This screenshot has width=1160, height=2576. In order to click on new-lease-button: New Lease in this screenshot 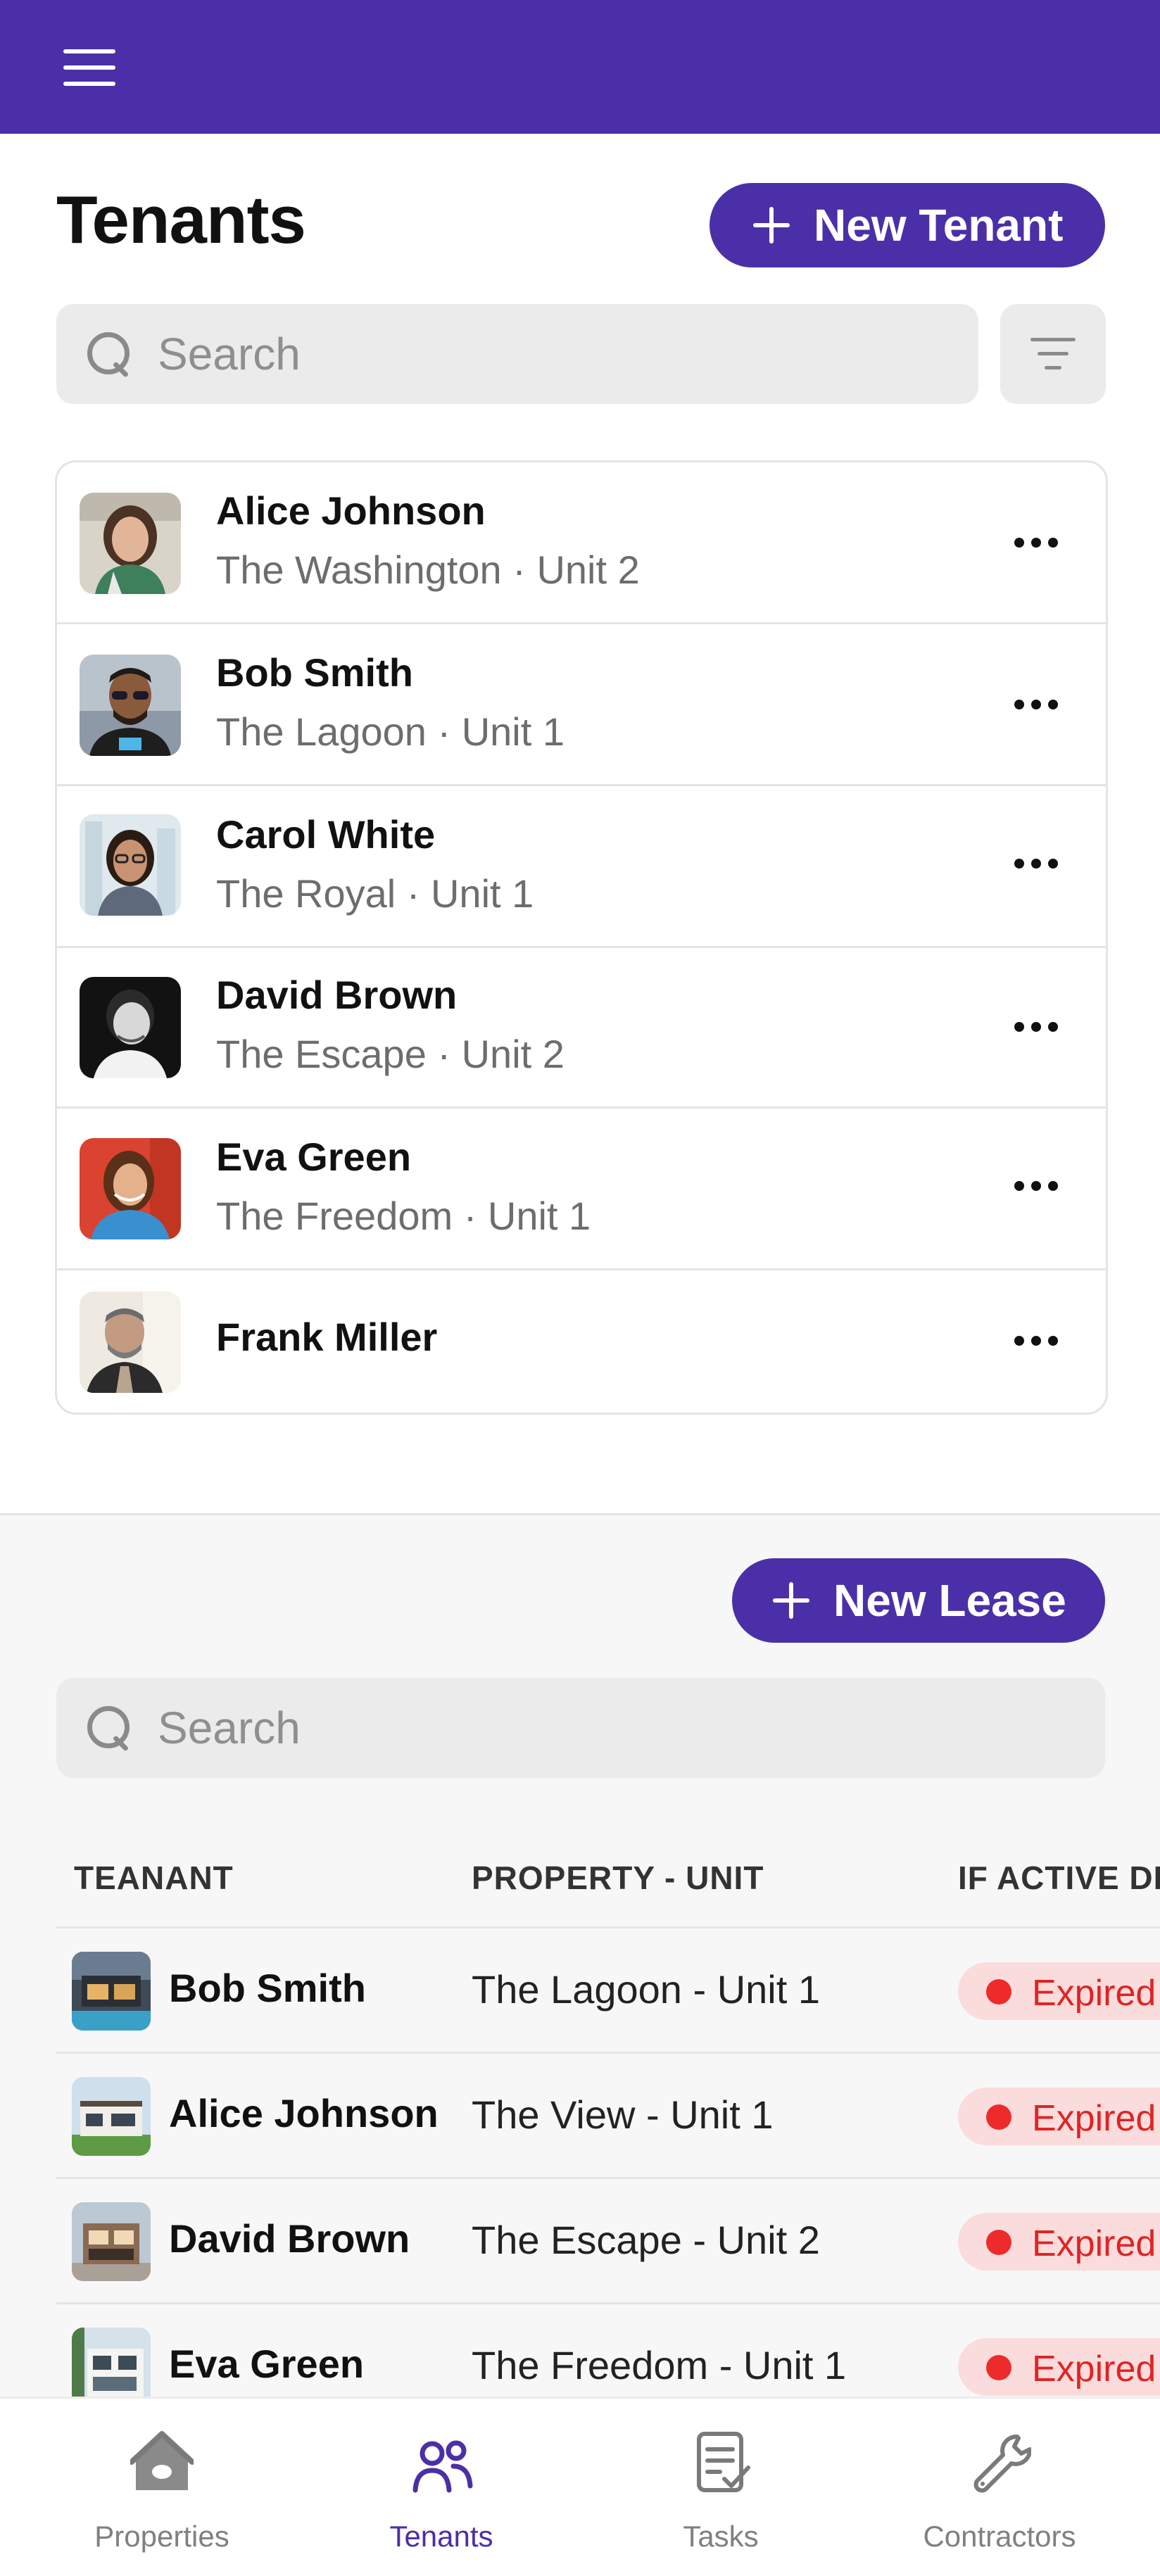, I will do `click(918, 1600)`.